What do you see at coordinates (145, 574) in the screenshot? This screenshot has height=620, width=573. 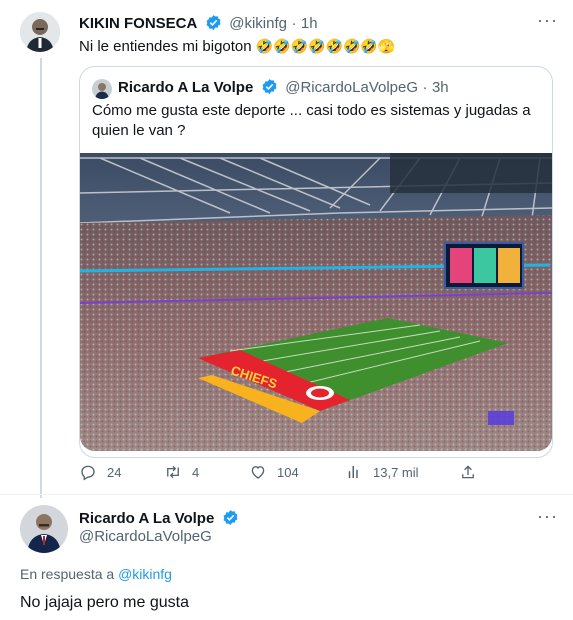 I see `in-reply-handle-link: @kikinfg` at bounding box center [145, 574].